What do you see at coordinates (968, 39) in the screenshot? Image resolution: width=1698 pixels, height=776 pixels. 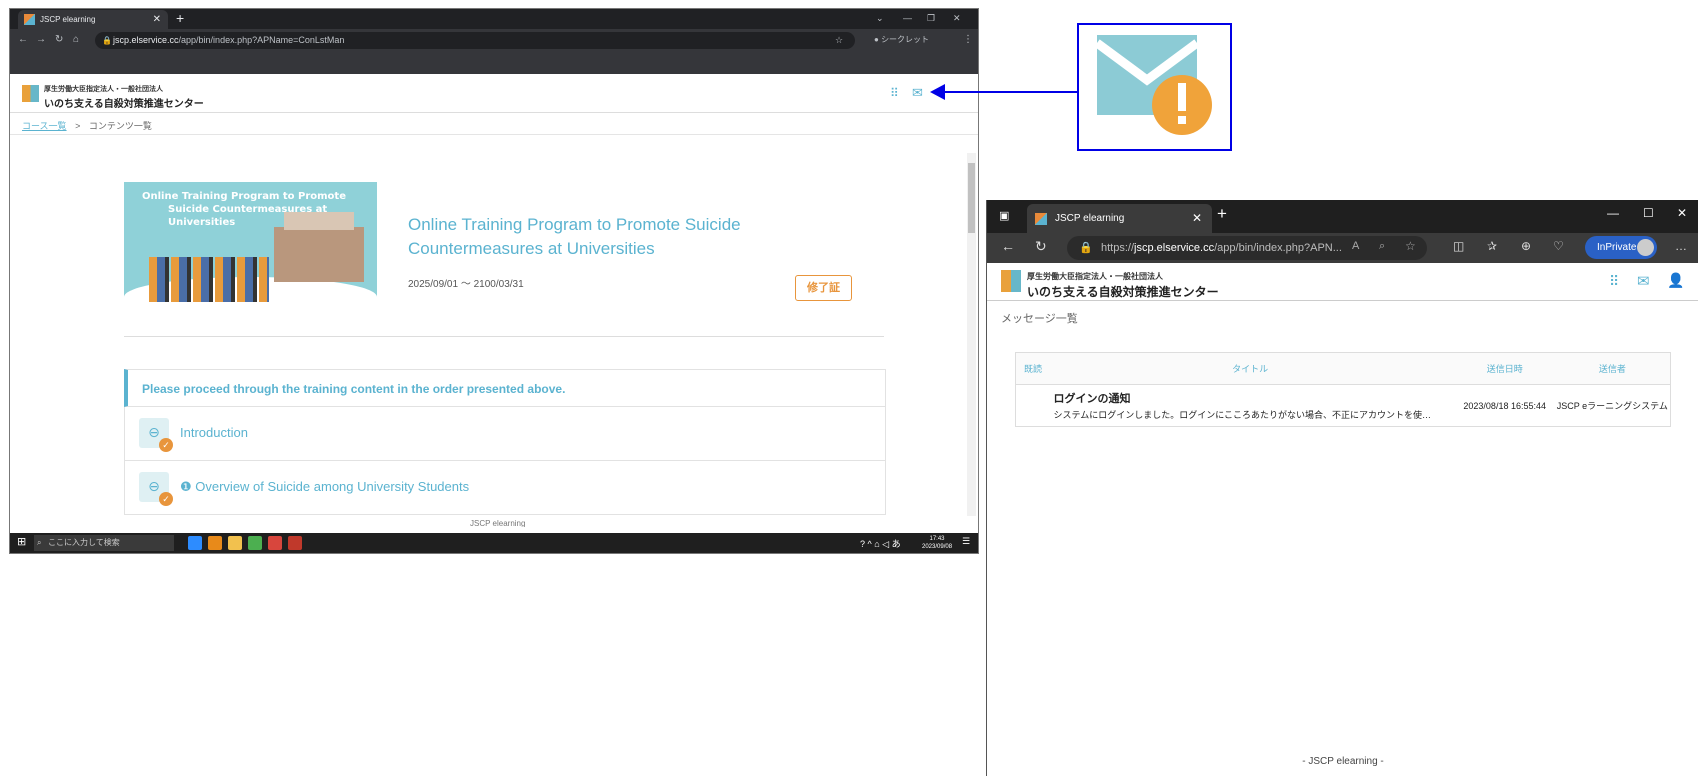 I see `more-menu-icon: ⋮` at bounding box center [968, 39].